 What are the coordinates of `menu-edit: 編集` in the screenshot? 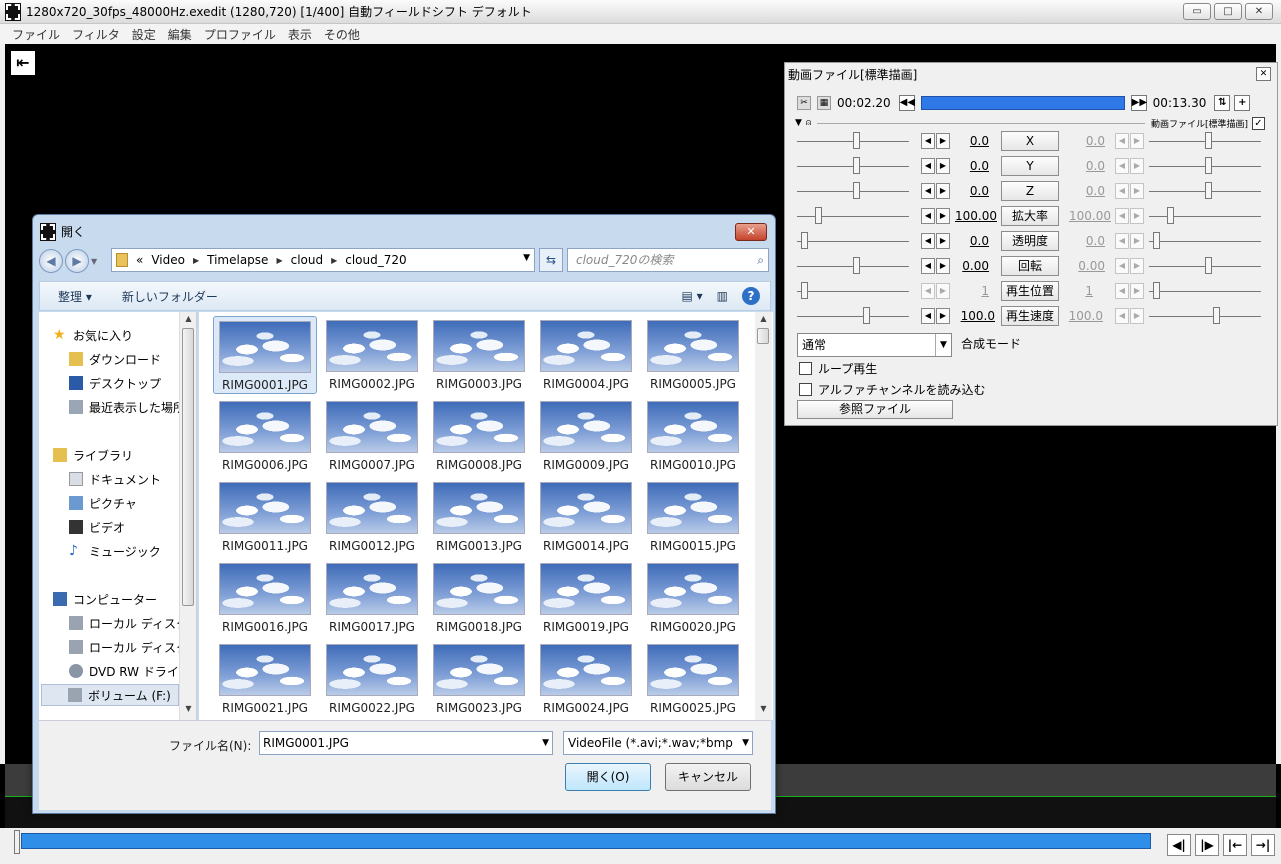 It's located at (180, 34).